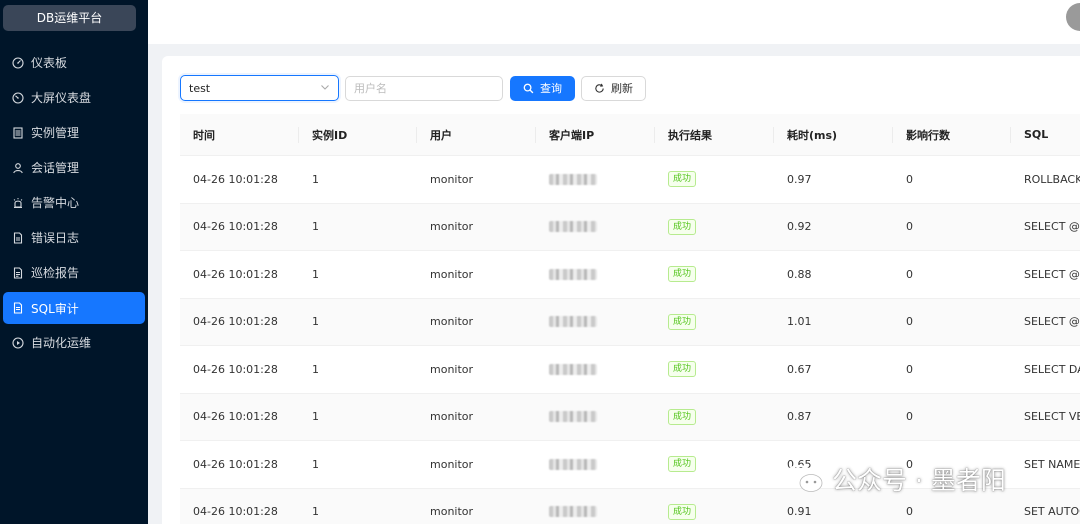 The image size is (1080, 524). What do you see at coordinates (18, 62) in the screenshot?
I see `dashboard-icon` at bounding box center [18, 62].